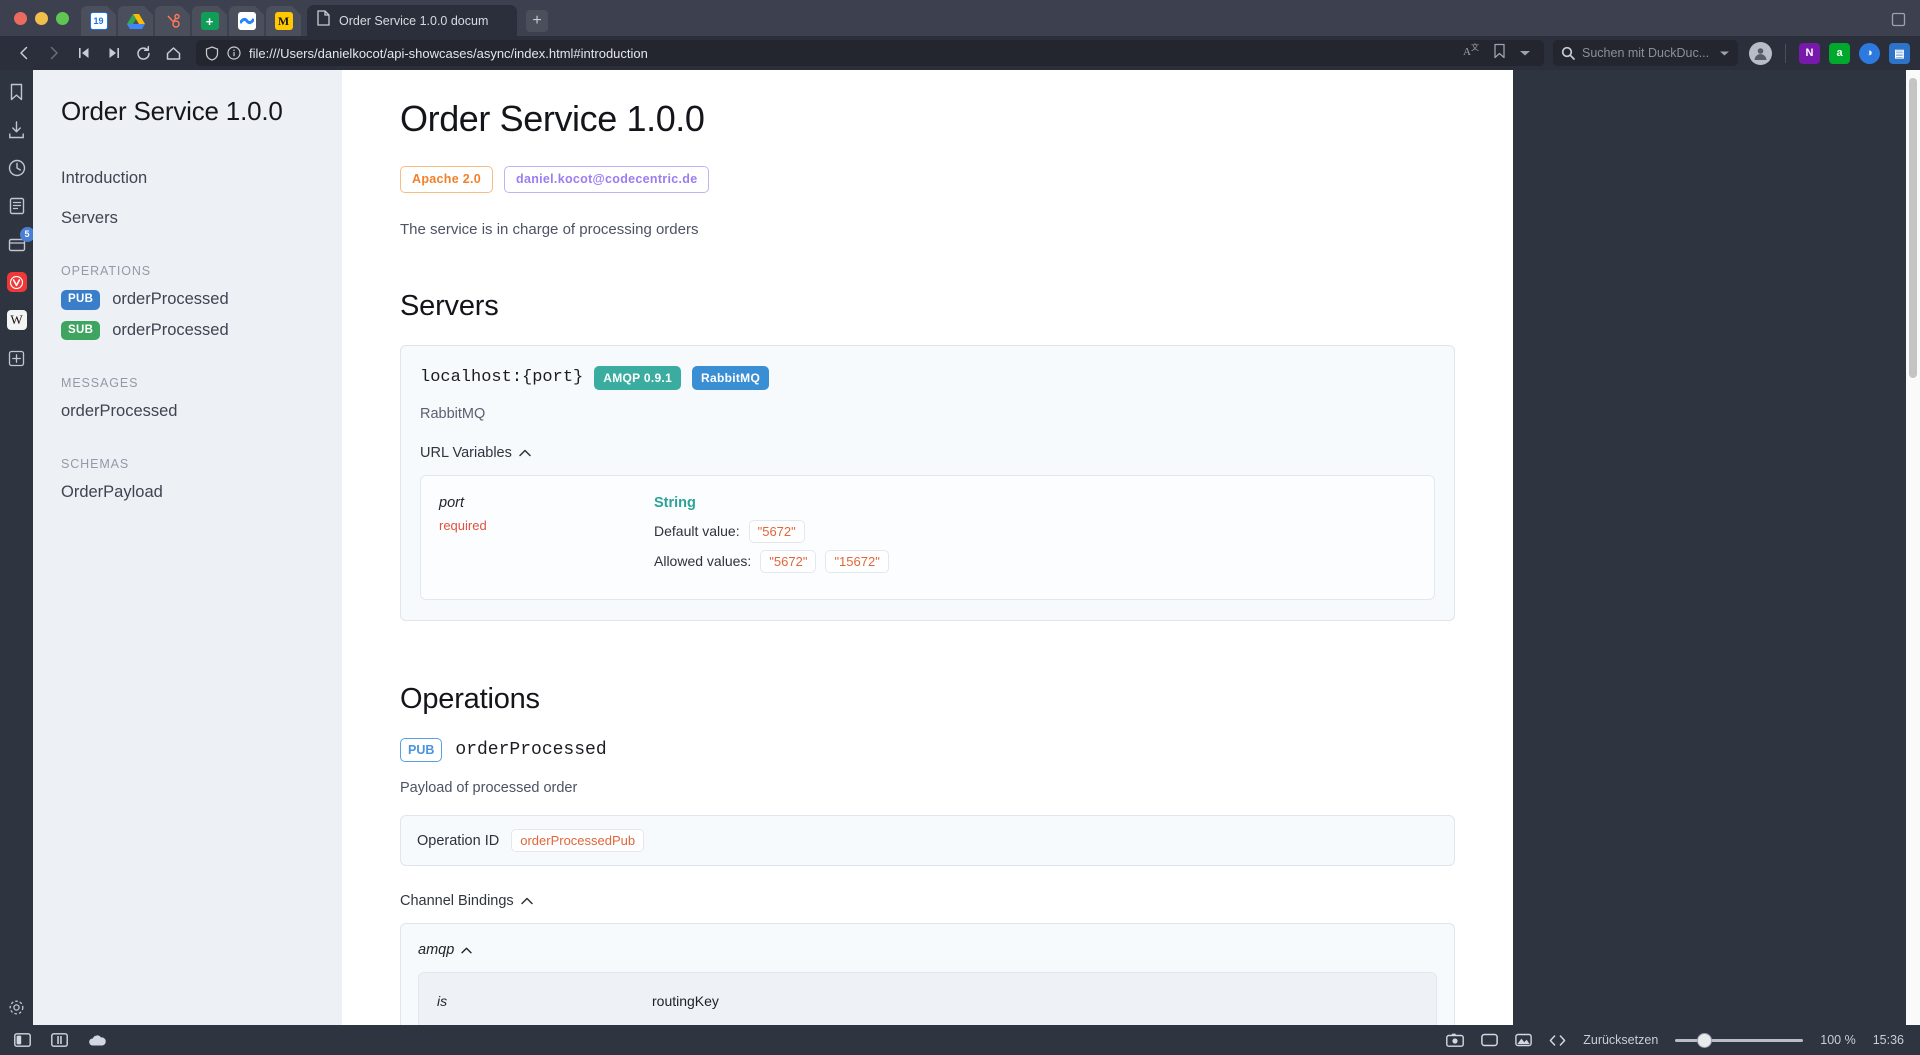  What do you see at coordinates (1620, 1040) in the screenshot?
I see `zoom-reset-button: Zurücksetzen` at bounding box center [1620, 1040].